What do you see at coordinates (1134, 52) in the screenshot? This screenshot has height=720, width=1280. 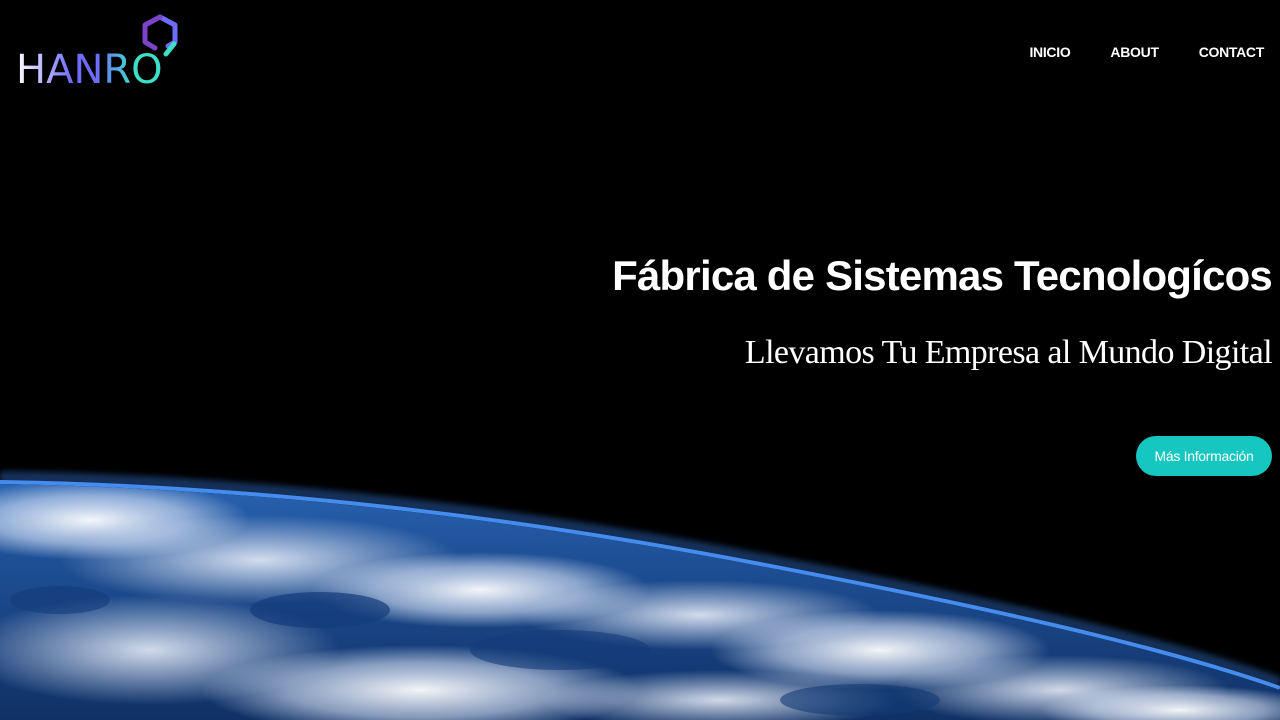 I see `nav-item-about: ABOUT` at bounding box center [1134, 52].